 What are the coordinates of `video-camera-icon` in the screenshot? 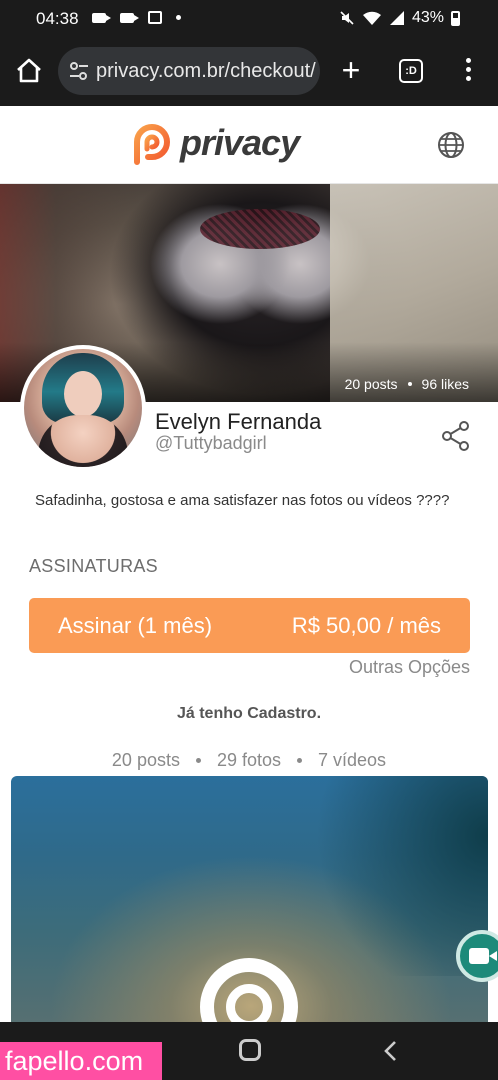 It's located at (483, 956).